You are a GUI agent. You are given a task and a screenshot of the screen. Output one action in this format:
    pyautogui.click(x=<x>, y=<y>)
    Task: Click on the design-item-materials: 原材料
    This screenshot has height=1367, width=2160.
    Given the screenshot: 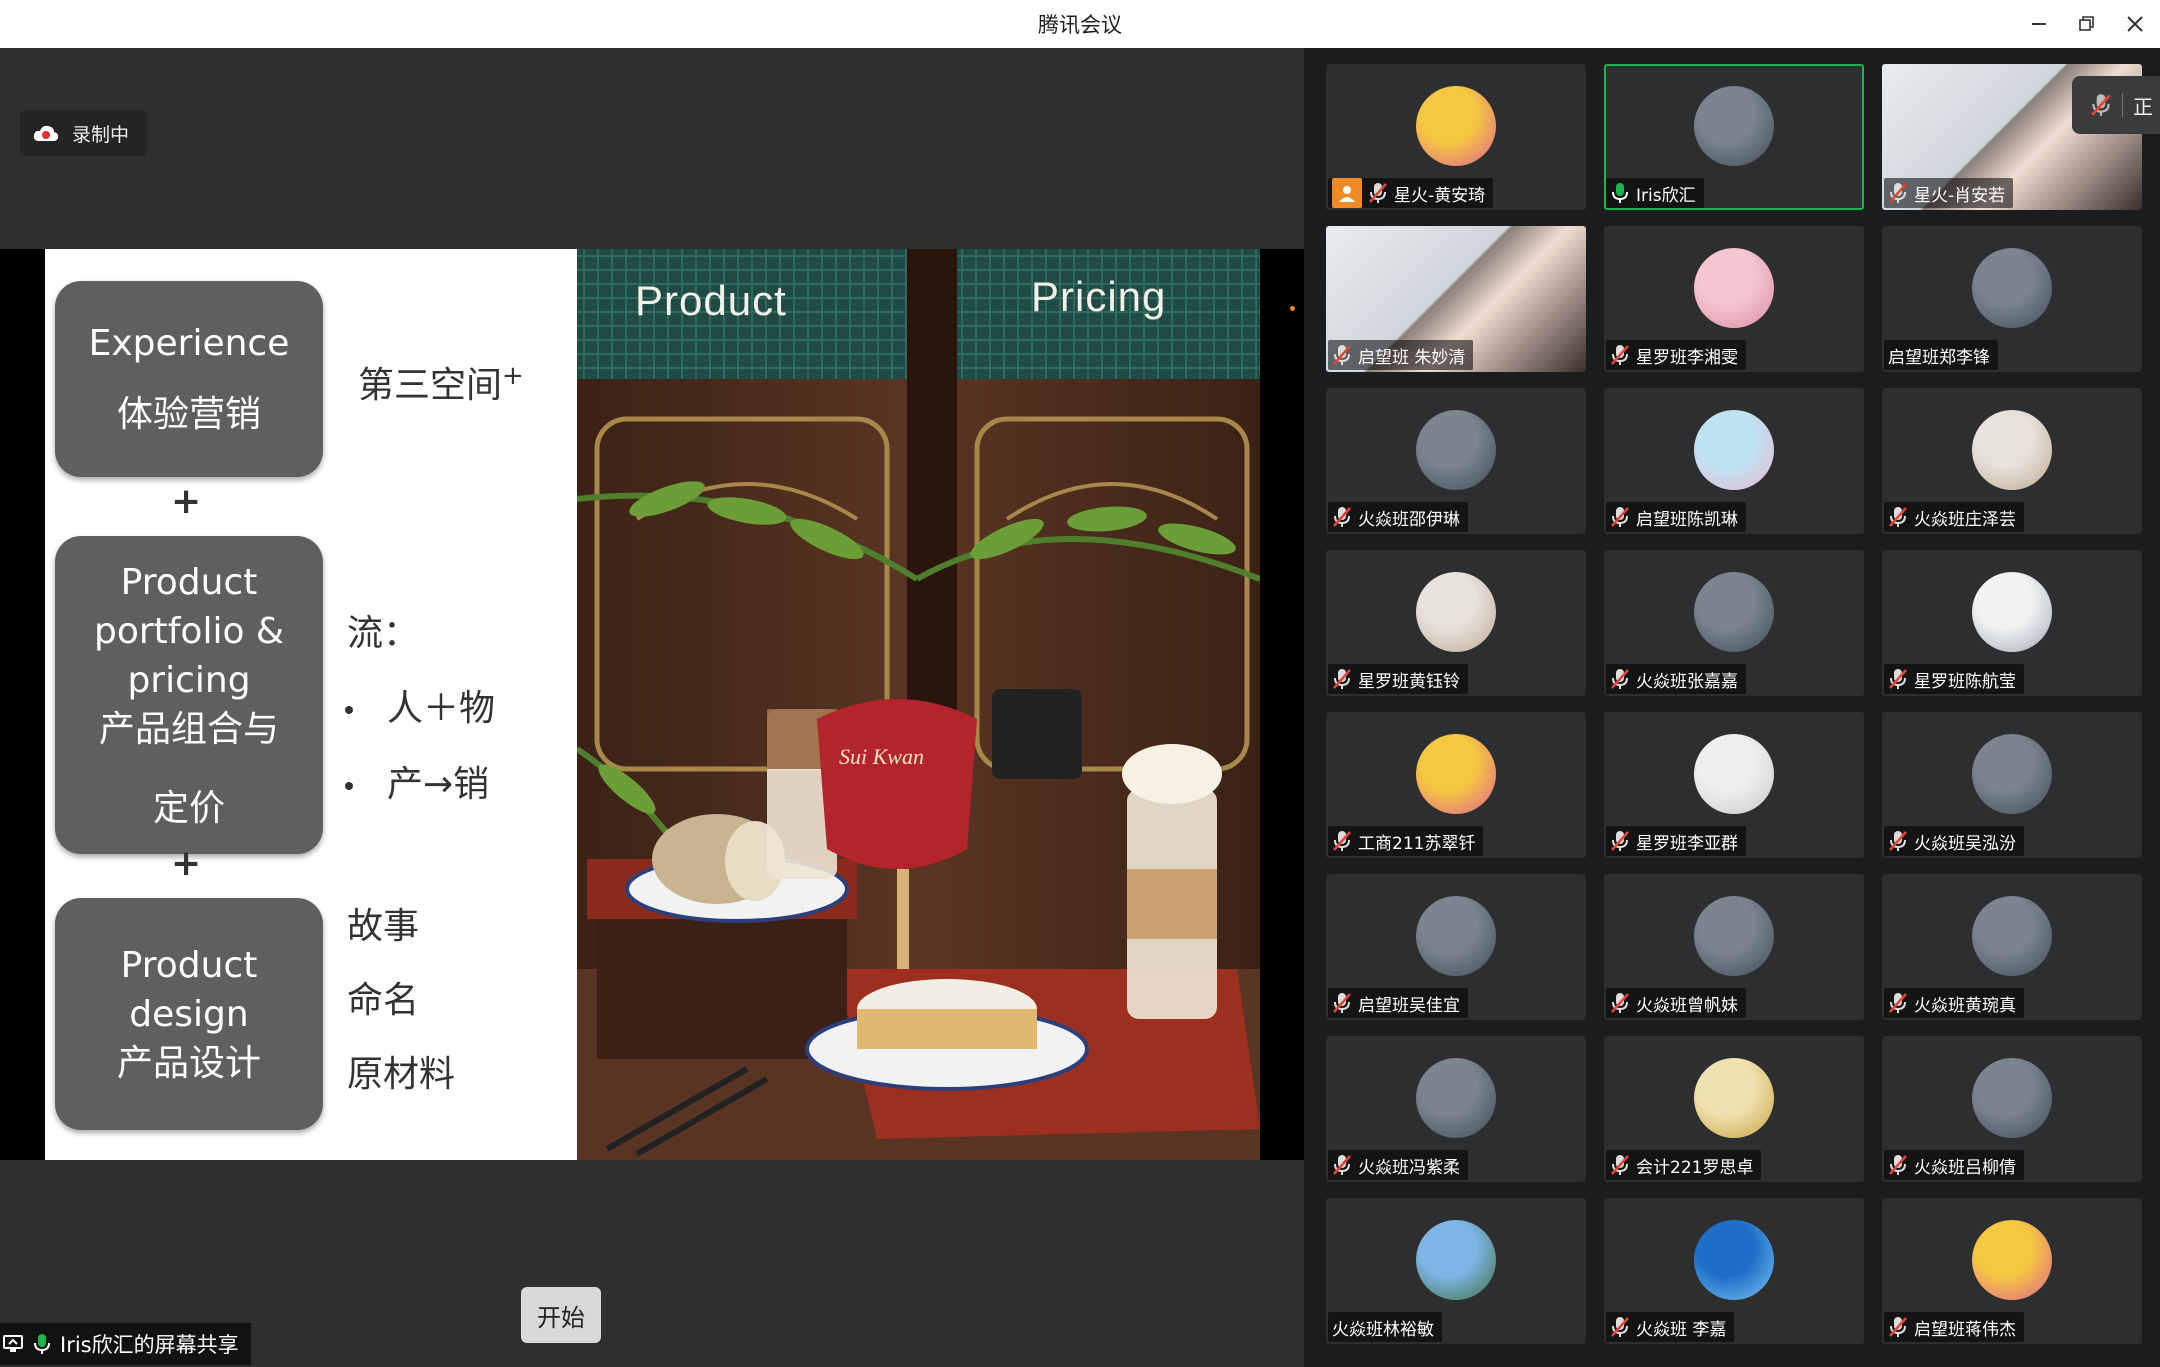 What is the action you would take?
    pyautogui.click(x=401, y=1074)
    